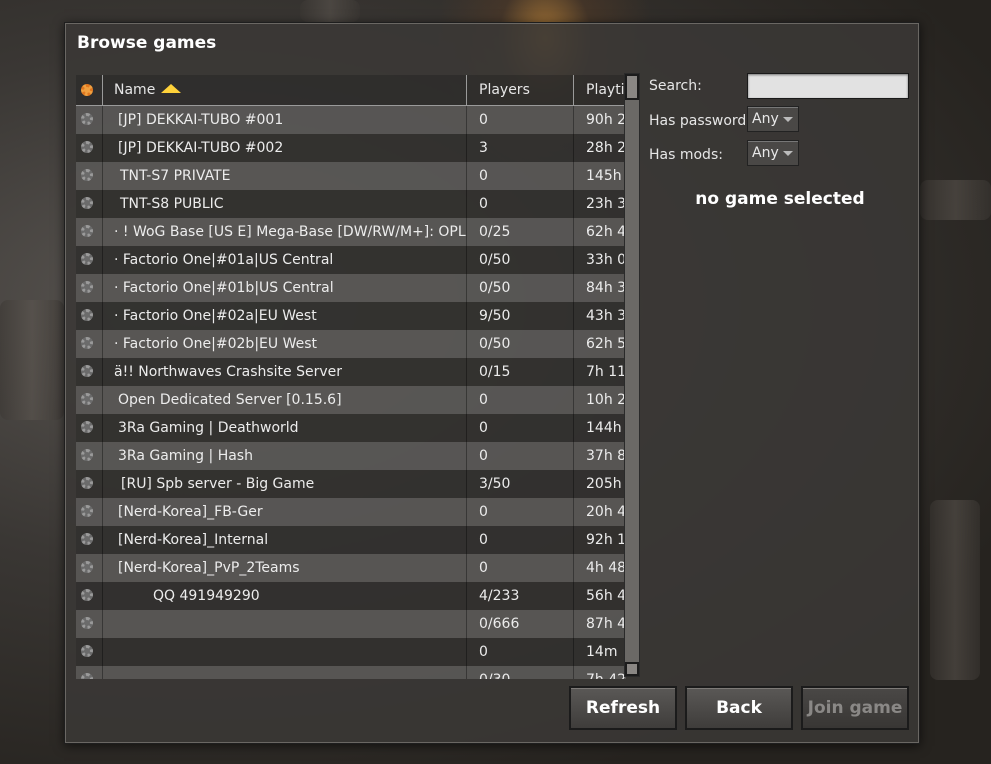 Image resolution: width=991 pixels, height=764 pixels. Describe the element at coordinates (519, 484) in the screenshot. I see `row-players-cell: 3/50` at that location.